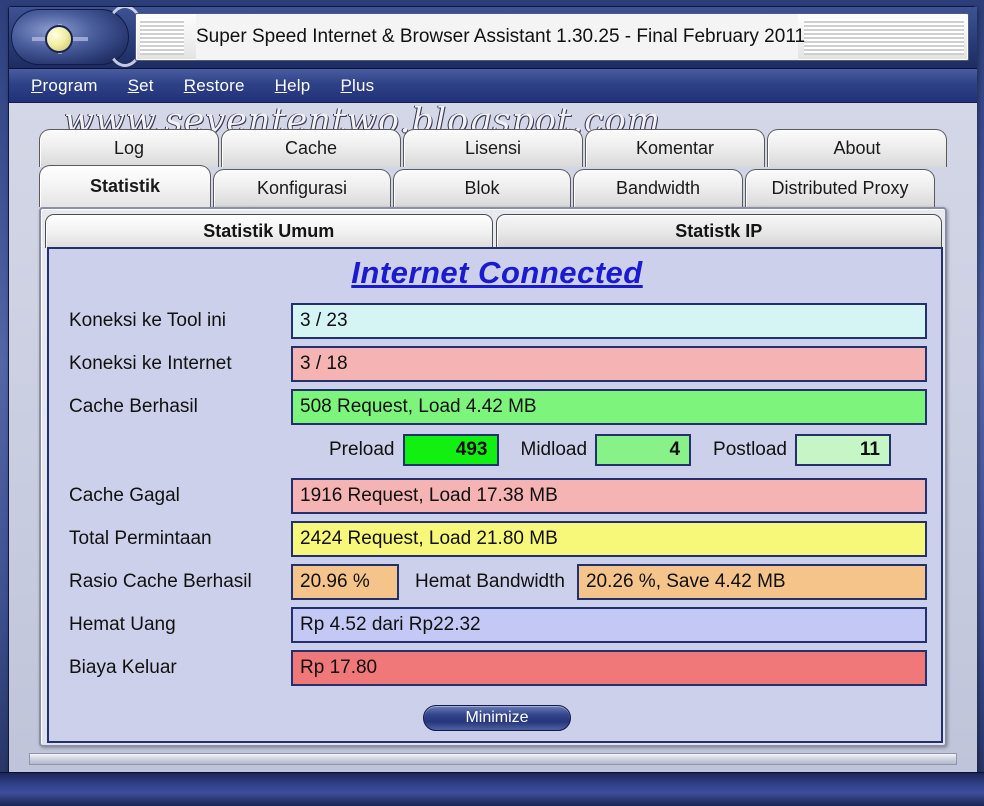  What do you see at coordinates (609, 668) in the screenshot?
I see `field-biaya-keluar: Rp 17.80` at bounding box center [609, 668].